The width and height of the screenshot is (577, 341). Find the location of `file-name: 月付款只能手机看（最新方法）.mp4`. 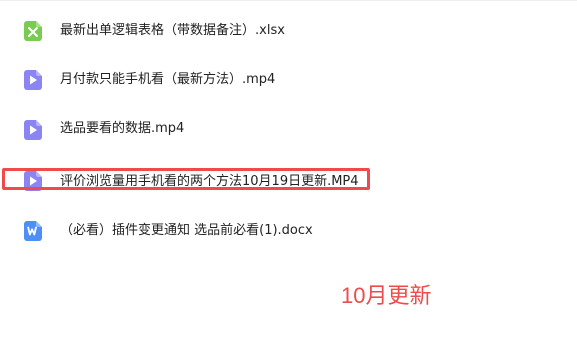

file-name: 月付款只能手机看（最新方法）.mp4 is located at coordinates (168, 79).